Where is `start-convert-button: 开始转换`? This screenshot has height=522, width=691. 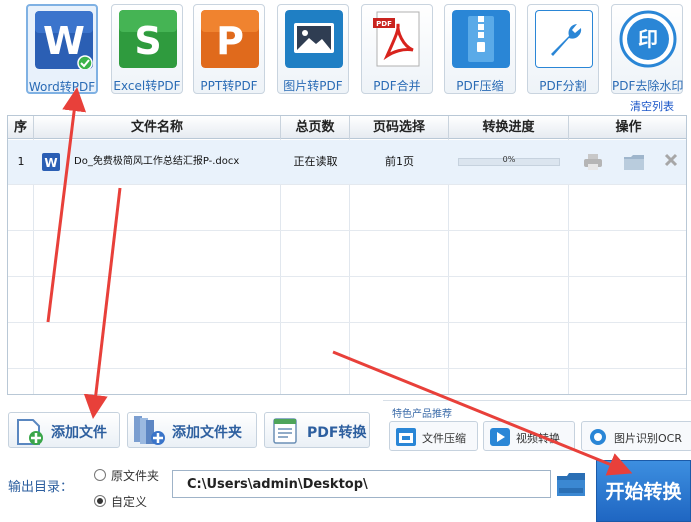
start-convert-button: 开始转换 is located at coordinates (643, 491).